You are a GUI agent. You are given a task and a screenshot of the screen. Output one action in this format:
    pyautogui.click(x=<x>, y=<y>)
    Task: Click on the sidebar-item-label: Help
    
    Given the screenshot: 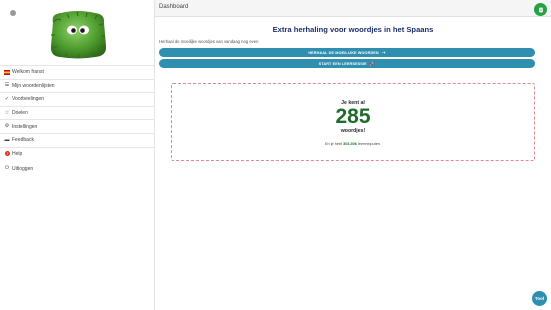 What is the action you would take?
    pyautogui.click(x=17, y=153)
    